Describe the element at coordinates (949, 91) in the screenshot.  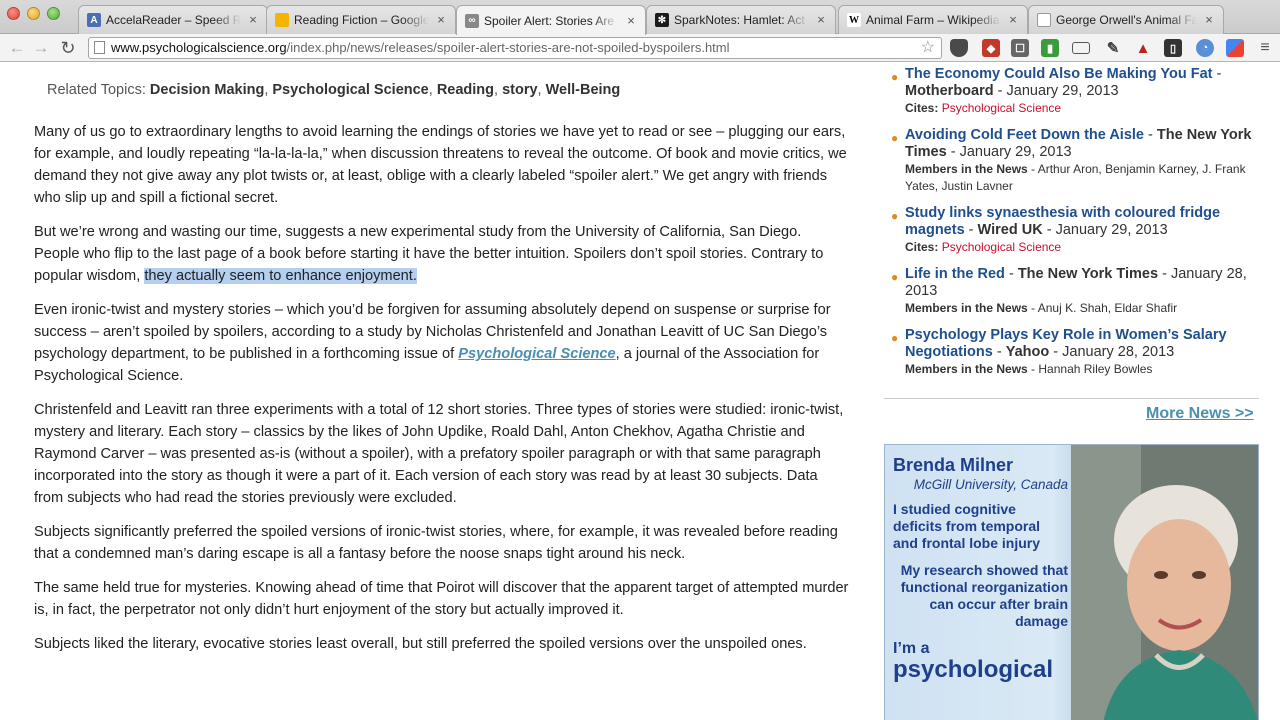
I see `news-source: Motherboard` at that location.